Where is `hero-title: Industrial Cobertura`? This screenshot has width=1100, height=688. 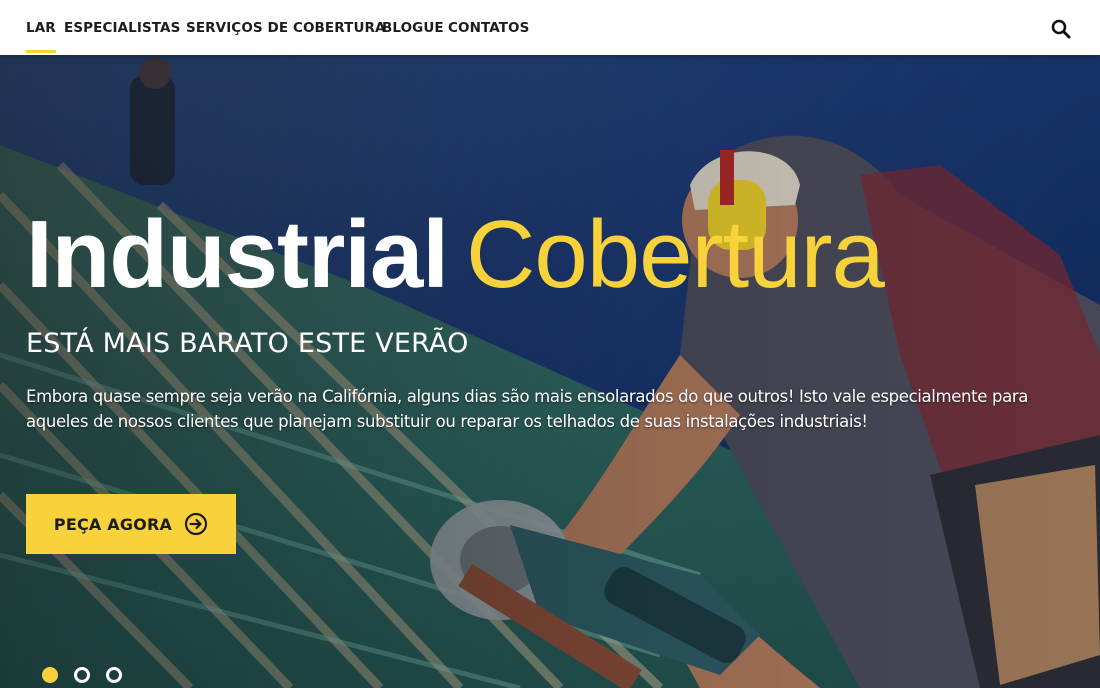 hero-title: Industrial Cobertura is located at coordinates (455, 255).